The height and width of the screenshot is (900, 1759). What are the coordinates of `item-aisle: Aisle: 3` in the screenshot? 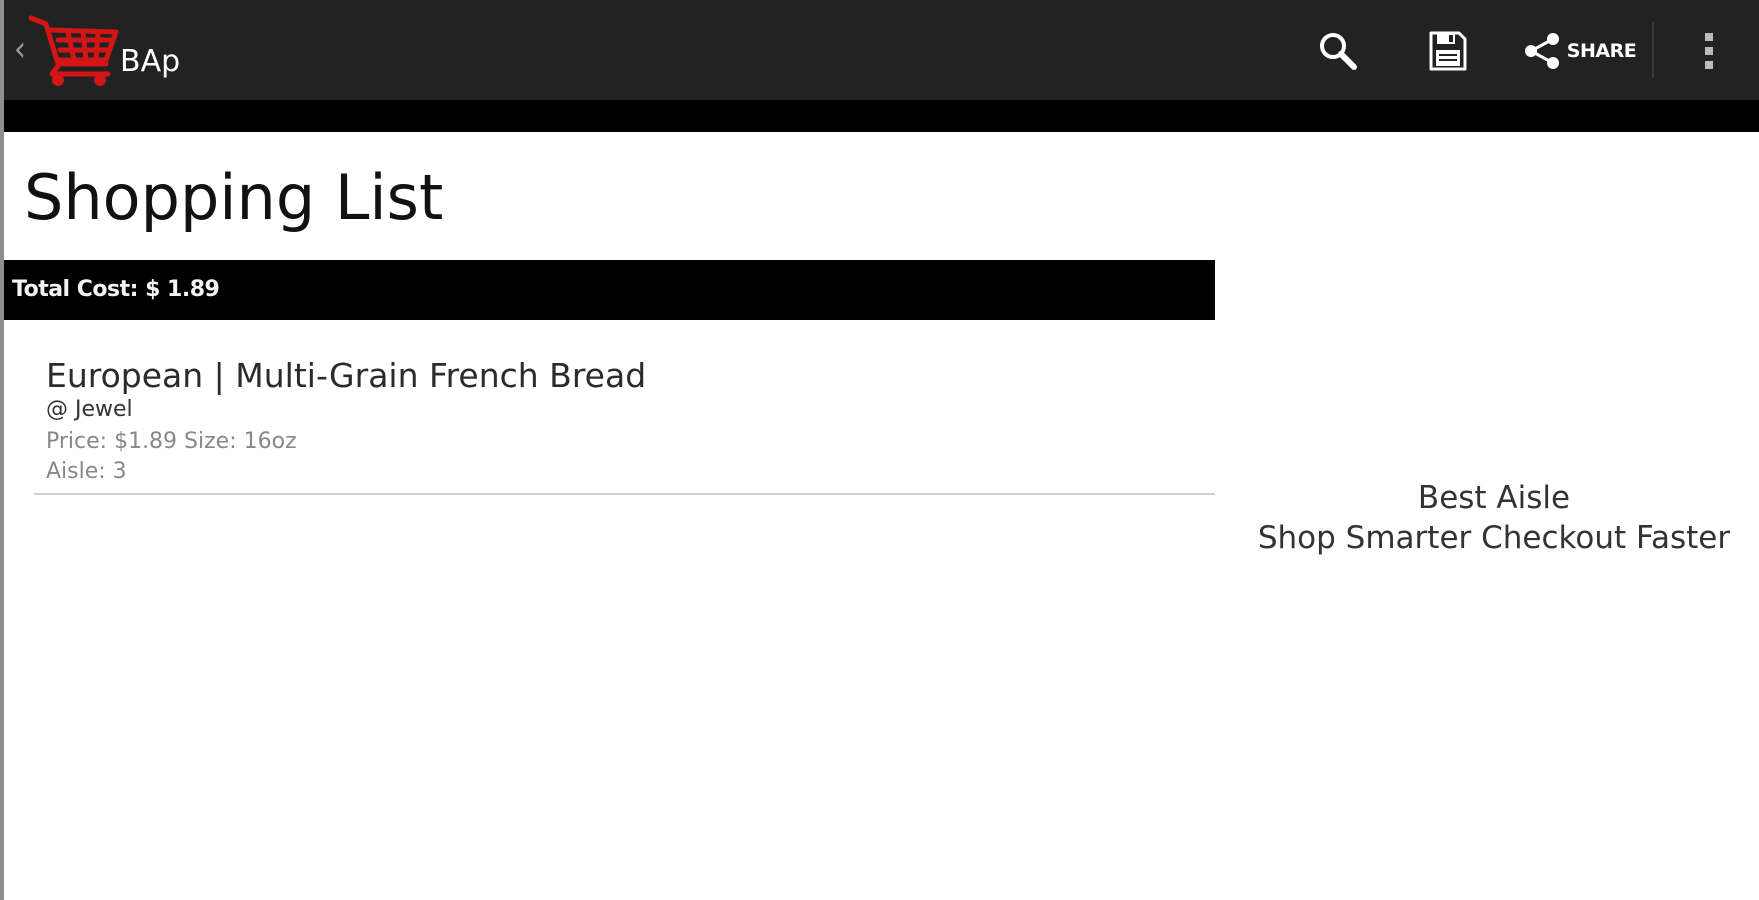 It's located at (86, 471).